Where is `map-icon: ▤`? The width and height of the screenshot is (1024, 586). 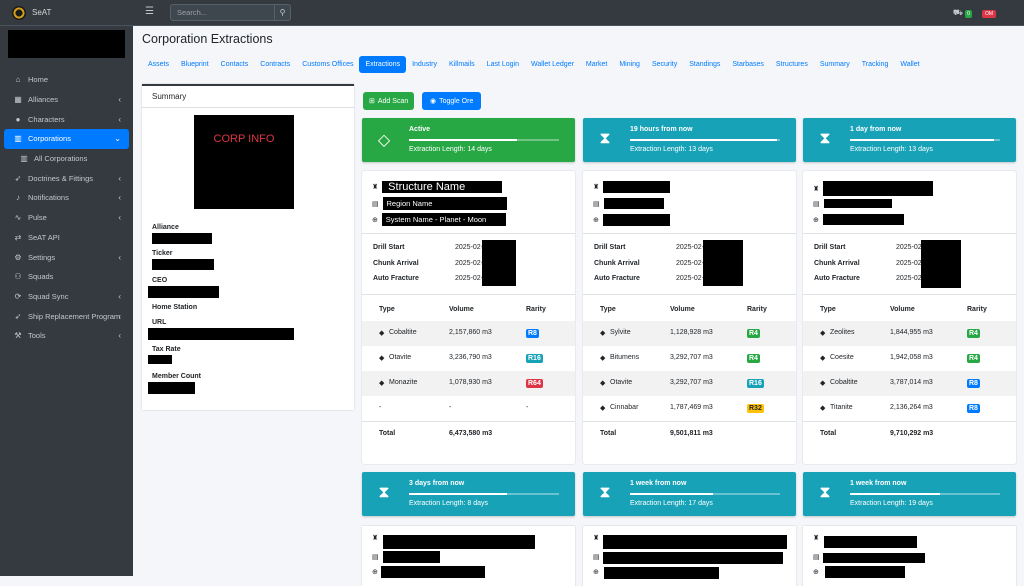 map-icon: ▤ is located at coordinates (596, 204).